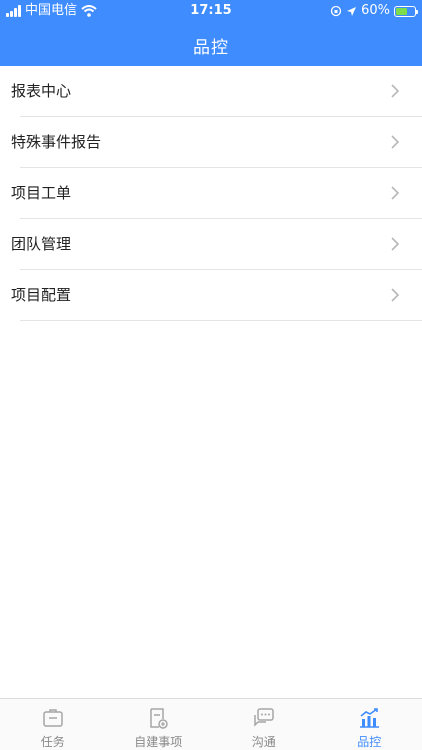  Describe the element at coordinates (211, 33) in the screenshot. I see `header-bar: 中国电信 17:15 60% 品控` at that location.